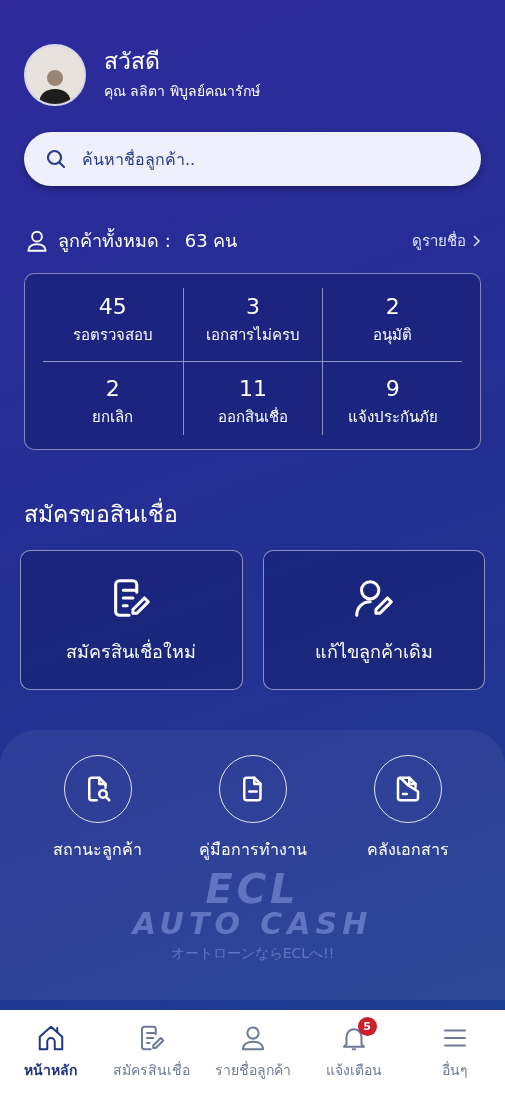  What do you see at coordinates (393, 336) in the screenshot?
I see `stat-label: อนุมัติ` at bounding box center [393, 336].